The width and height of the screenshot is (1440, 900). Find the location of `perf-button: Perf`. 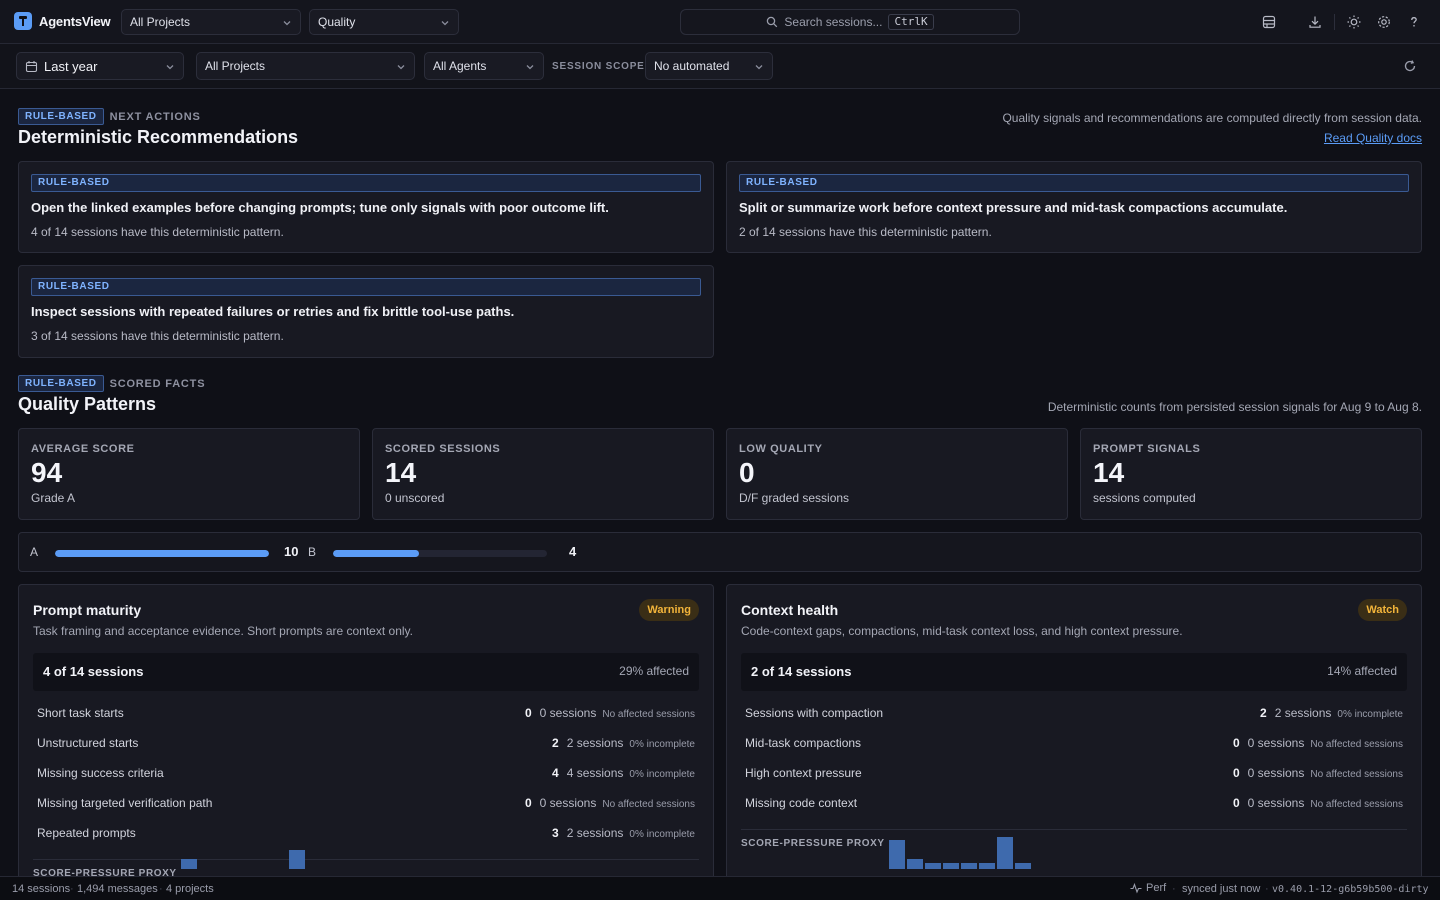

perf-button: Perf is located at coordinates (1148, 888).